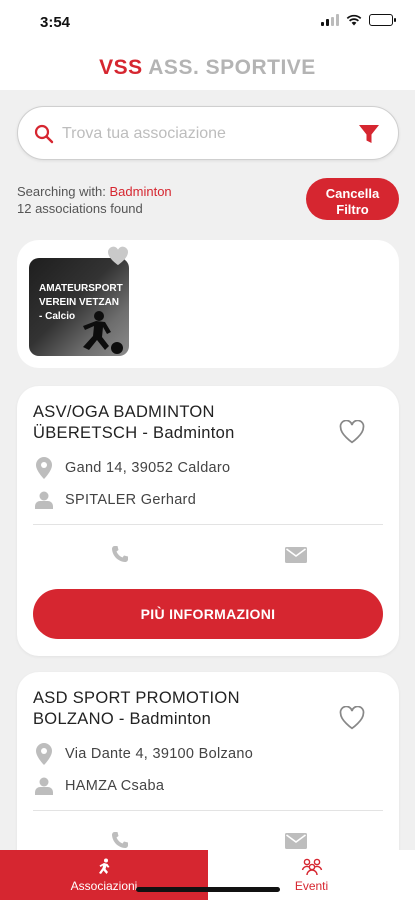 The height and width of the screenshot is (900, 415). What do you see at coordinates (311, 866) in the screenshot?
I see `people-icon` at bounding box center [311, 866].